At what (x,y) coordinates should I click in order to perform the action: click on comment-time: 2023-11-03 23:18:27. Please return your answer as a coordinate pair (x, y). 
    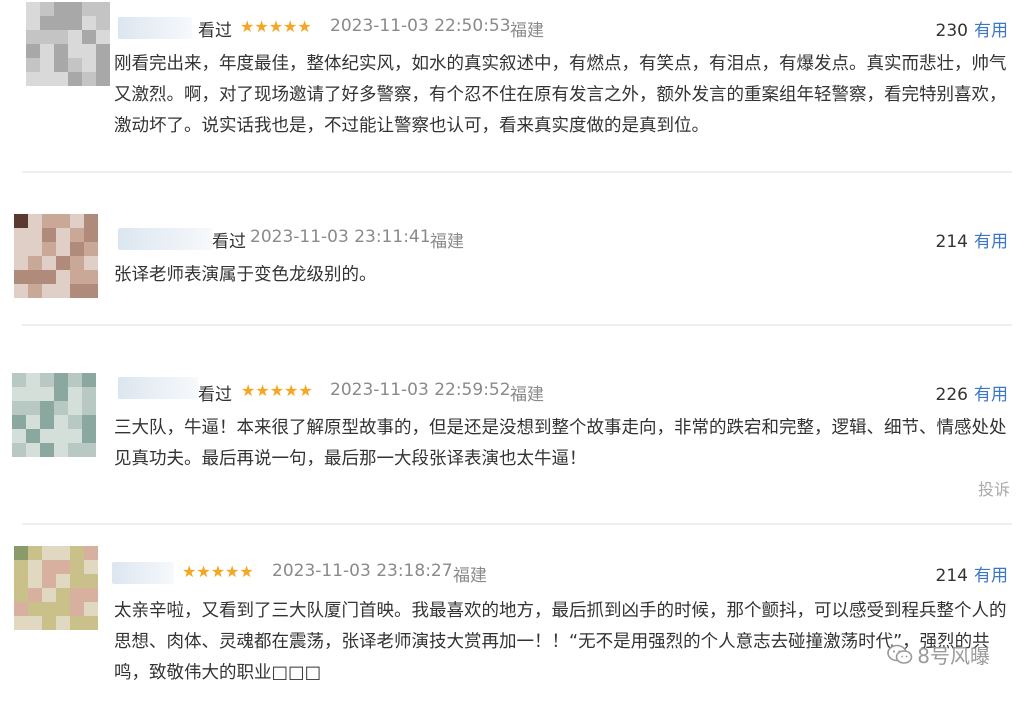
    Looking at the image, I should click on (362, 571).